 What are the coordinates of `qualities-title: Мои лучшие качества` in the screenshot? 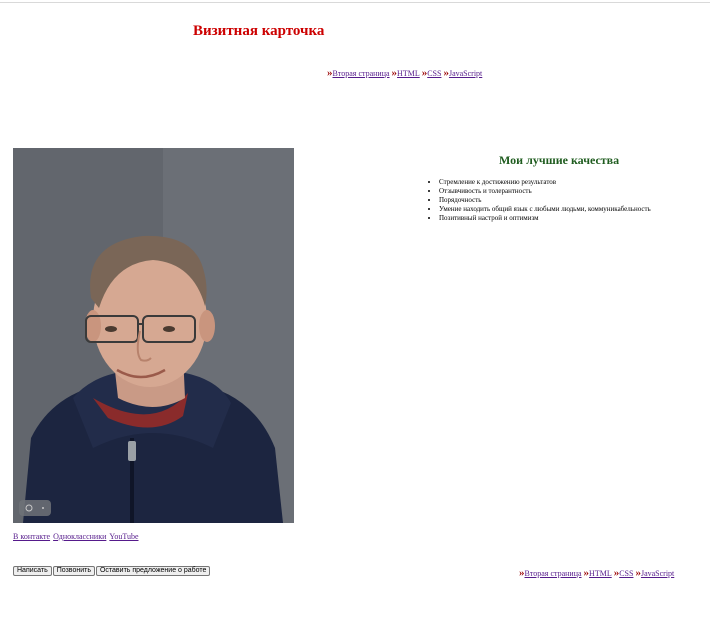 It's located at (559, 160).